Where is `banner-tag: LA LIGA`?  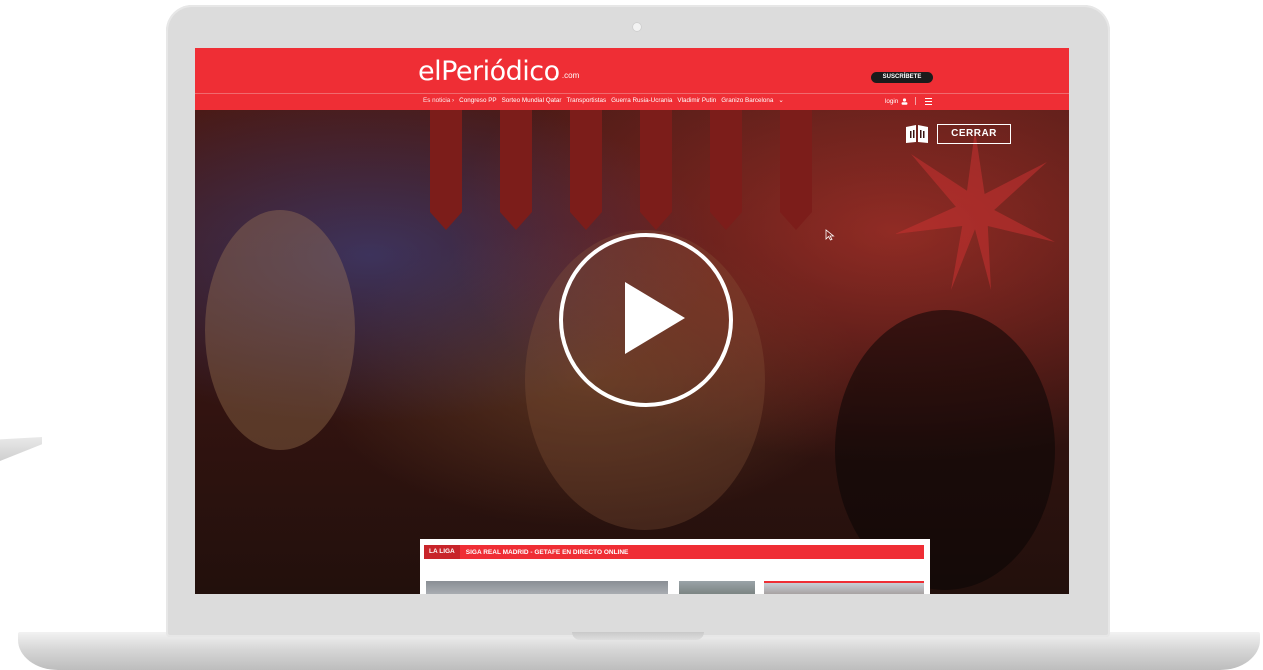 banner-tag: LA LIGA is located at coordinates (442, 552).